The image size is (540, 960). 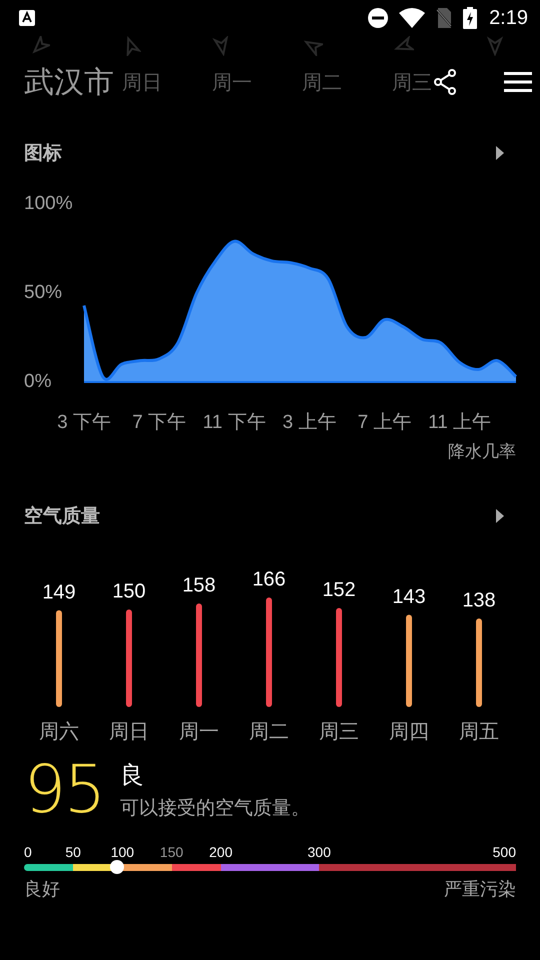 What do you see at coordinates (309, 422) in the screenshot?
I see `x-tick-label: 3 上午` at bounding box center [309, 422].